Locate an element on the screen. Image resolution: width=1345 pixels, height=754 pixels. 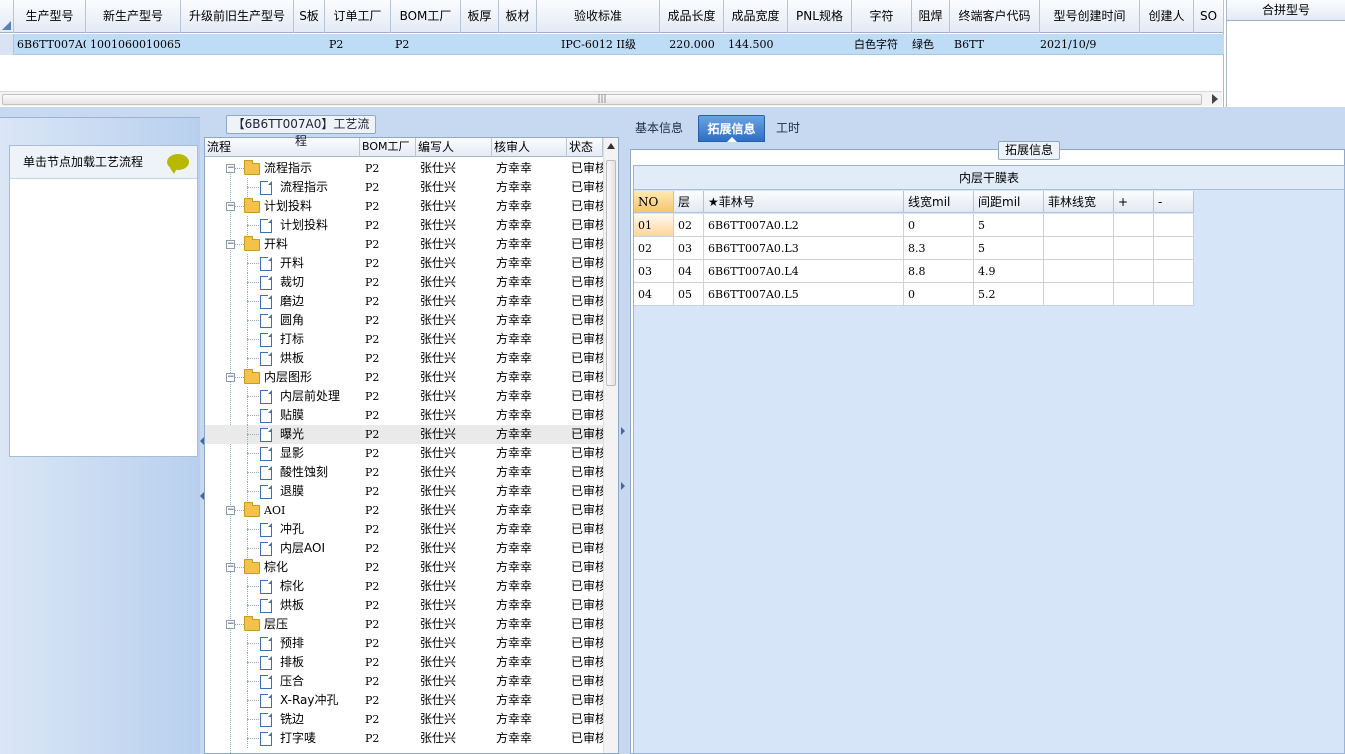
tree-row: − 开料 P2 张仕兴 方幸幸 已审核 is located at coordinates (404, 244).